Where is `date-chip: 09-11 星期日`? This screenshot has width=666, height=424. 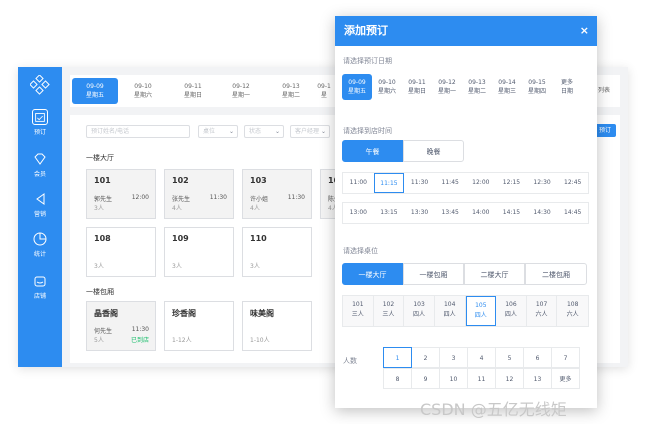
date-chip: 09-11 星期日 is located at coordinates (193, 91).